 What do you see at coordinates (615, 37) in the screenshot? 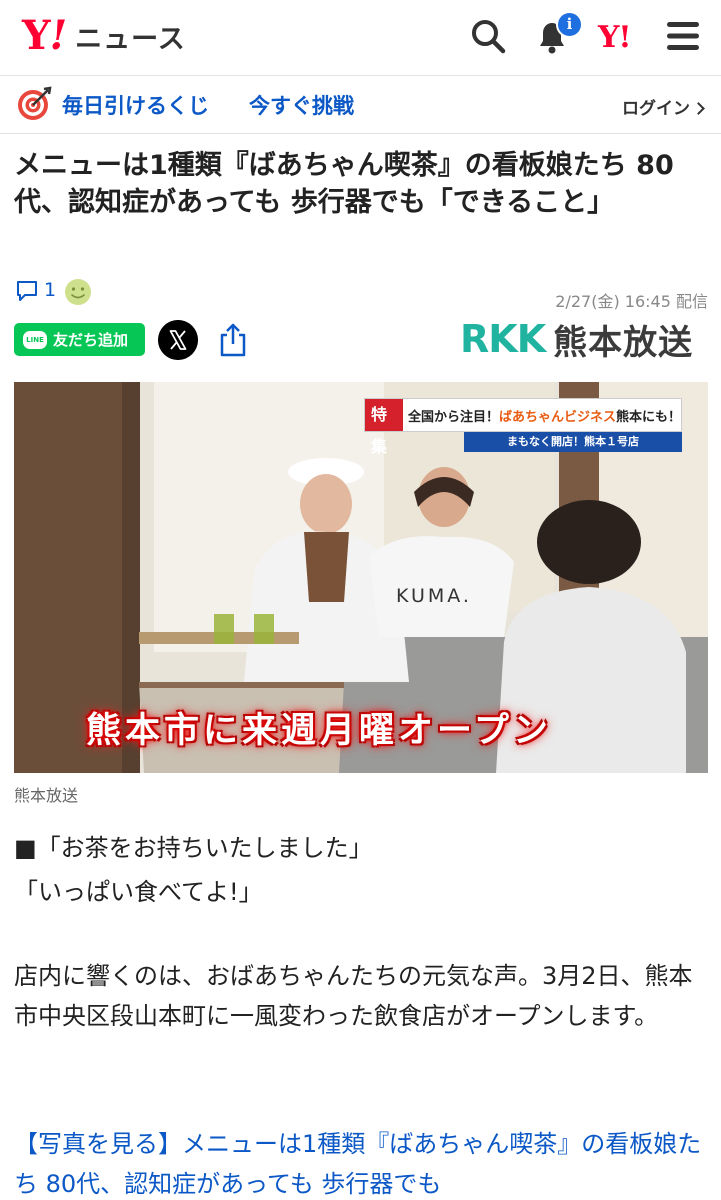
I see `yahoo-icon: Y!` at bounding box center [615, 37].